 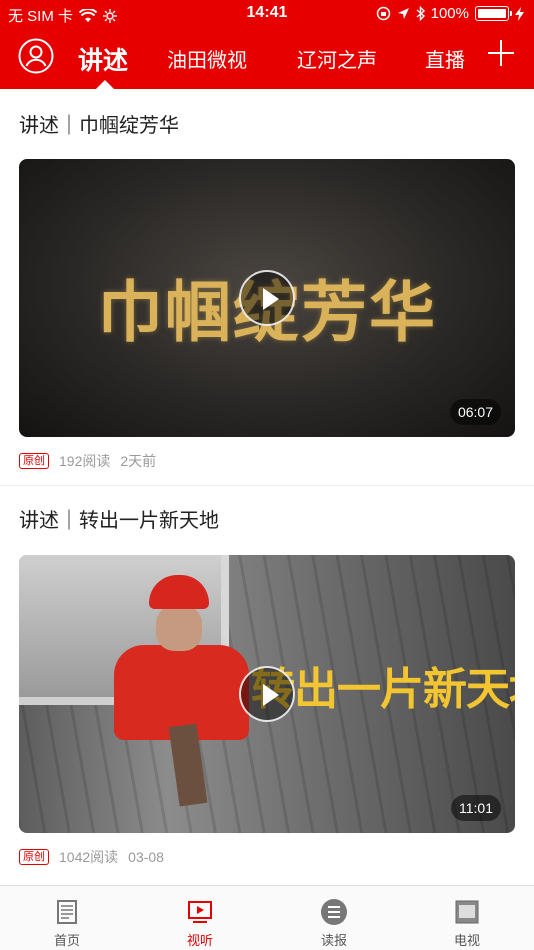 What do you see at coordinates (66, 940) in the screenshot?
I see `tabbar-label: 首页` at bounding box center [66, 940].